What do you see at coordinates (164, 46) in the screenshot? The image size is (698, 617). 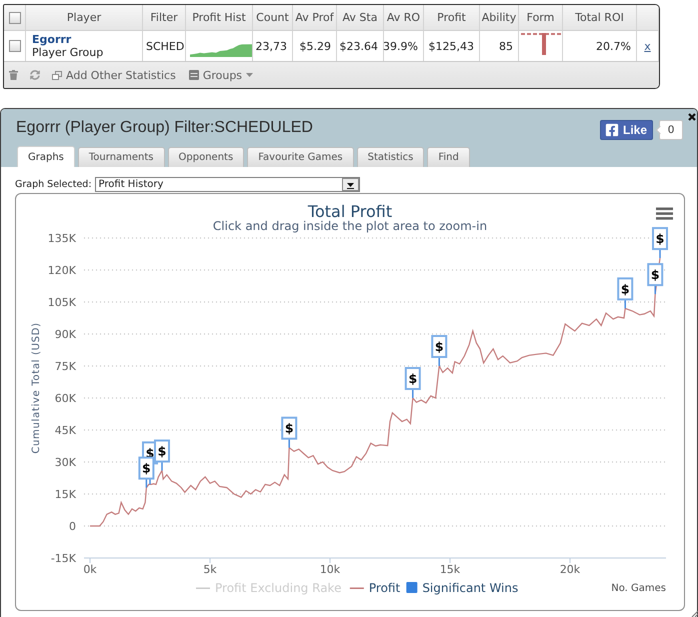 I see `table-cell: SCHED` at bounding box center [164, 46].